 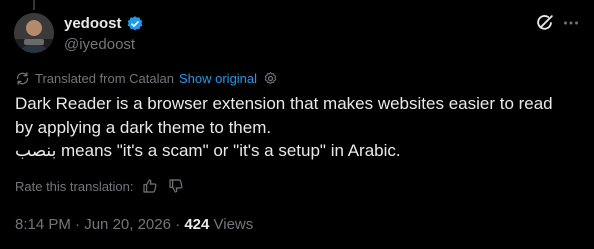 I want to click on thumbs-down-icon, so click(x=176, y=186).